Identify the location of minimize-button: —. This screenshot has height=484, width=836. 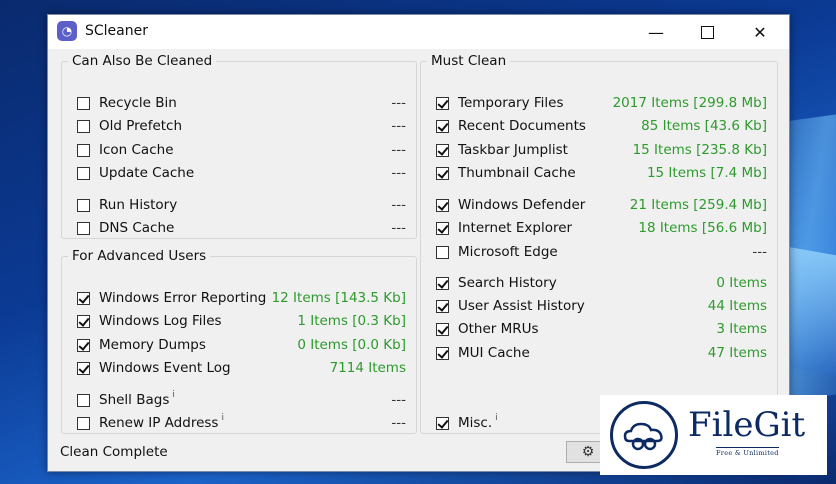
(656, 32).